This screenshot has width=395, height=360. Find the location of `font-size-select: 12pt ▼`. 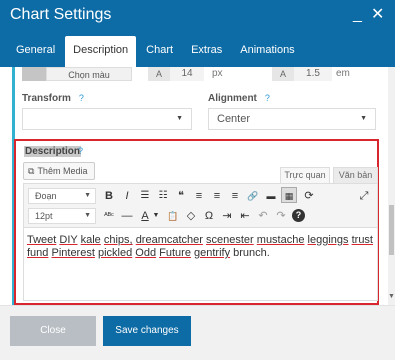

font-size-select: 12pt ▼ is located at coordinates (62, 216).